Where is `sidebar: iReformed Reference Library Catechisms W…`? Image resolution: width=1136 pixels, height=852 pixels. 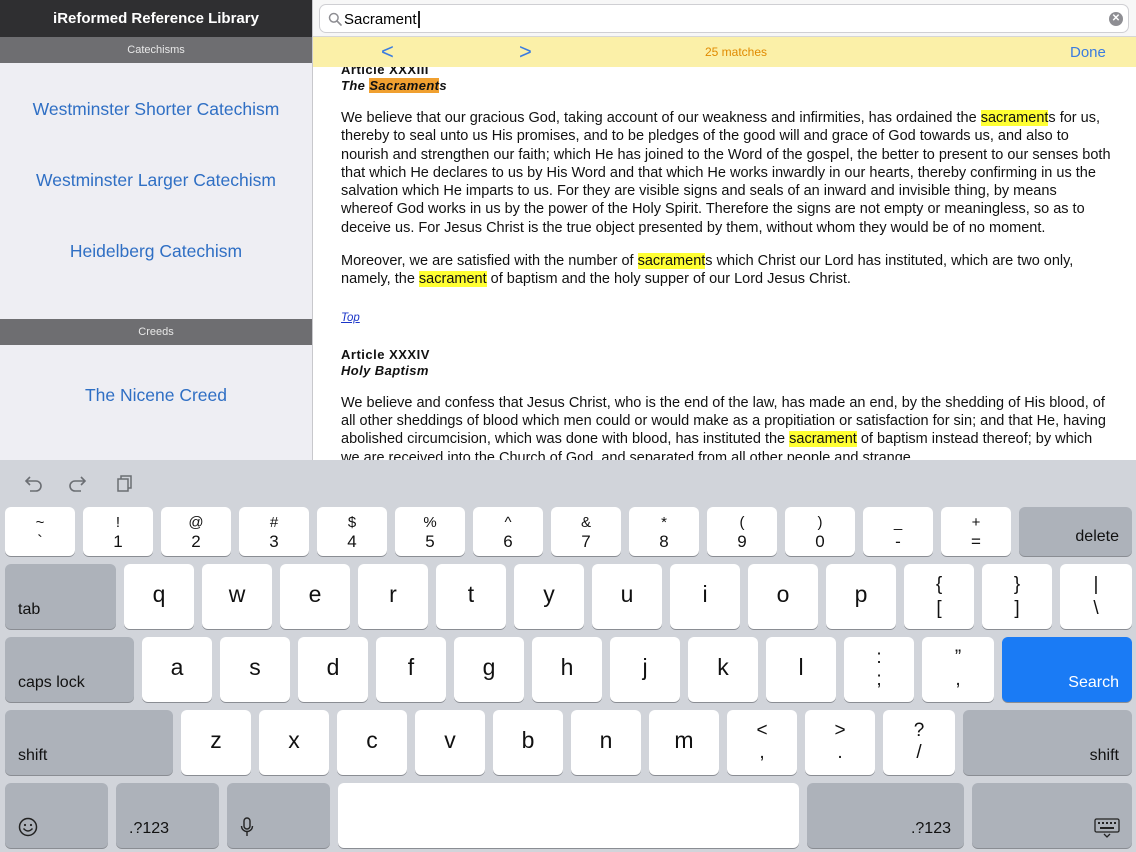 sidebar: iReformed Reference Library Catechisms W… is located at coordinates (156, 230).